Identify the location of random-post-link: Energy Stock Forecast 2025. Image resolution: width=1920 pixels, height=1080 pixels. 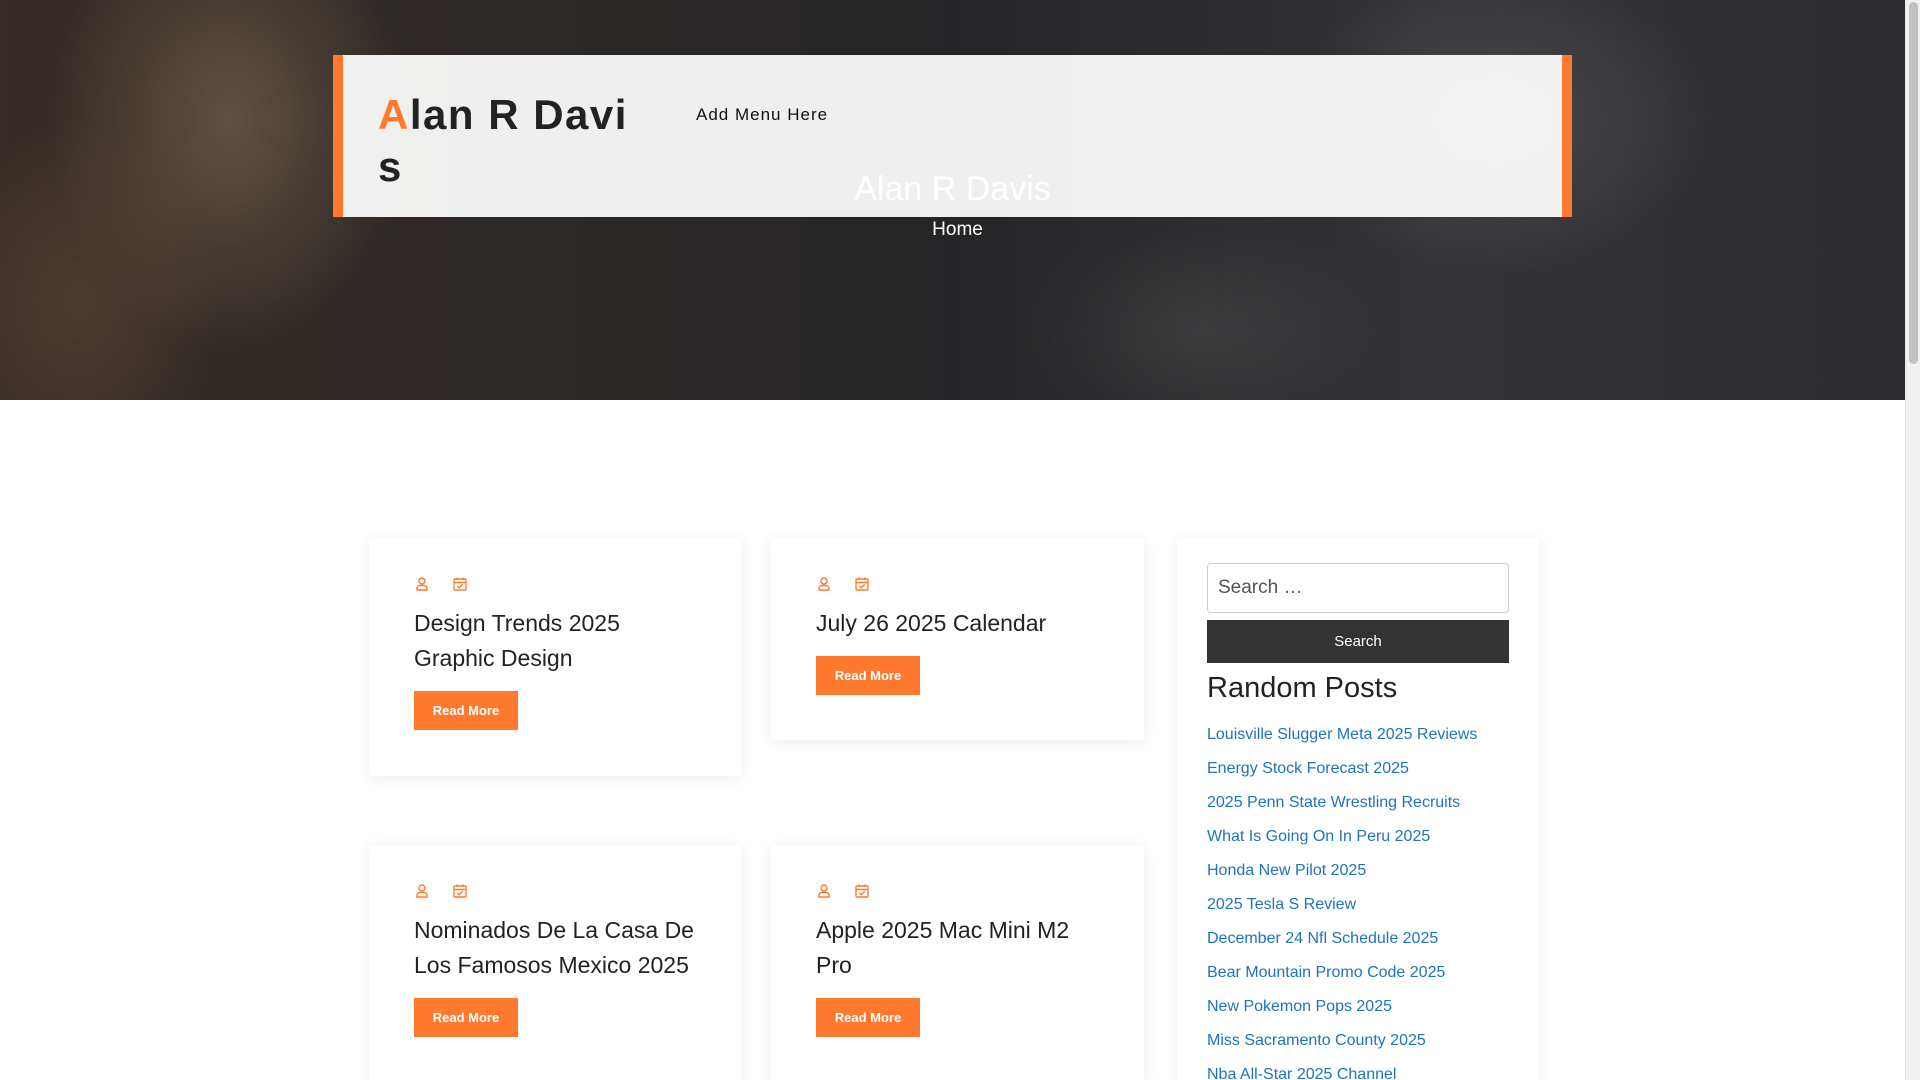
(1342, 769).